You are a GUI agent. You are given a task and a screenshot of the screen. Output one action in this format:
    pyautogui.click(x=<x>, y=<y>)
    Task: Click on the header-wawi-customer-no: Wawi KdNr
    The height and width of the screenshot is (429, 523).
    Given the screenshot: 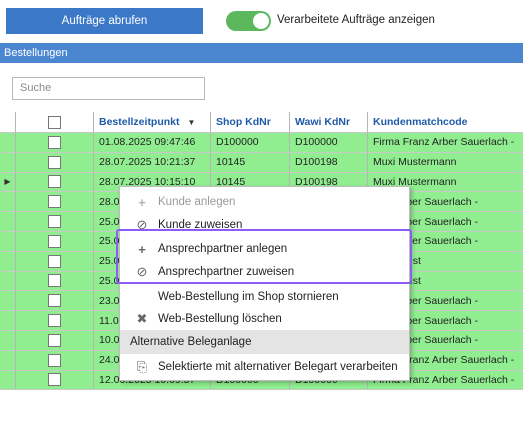 What is the action you would take?
    pyautogui.click(x=329, y=122)
    